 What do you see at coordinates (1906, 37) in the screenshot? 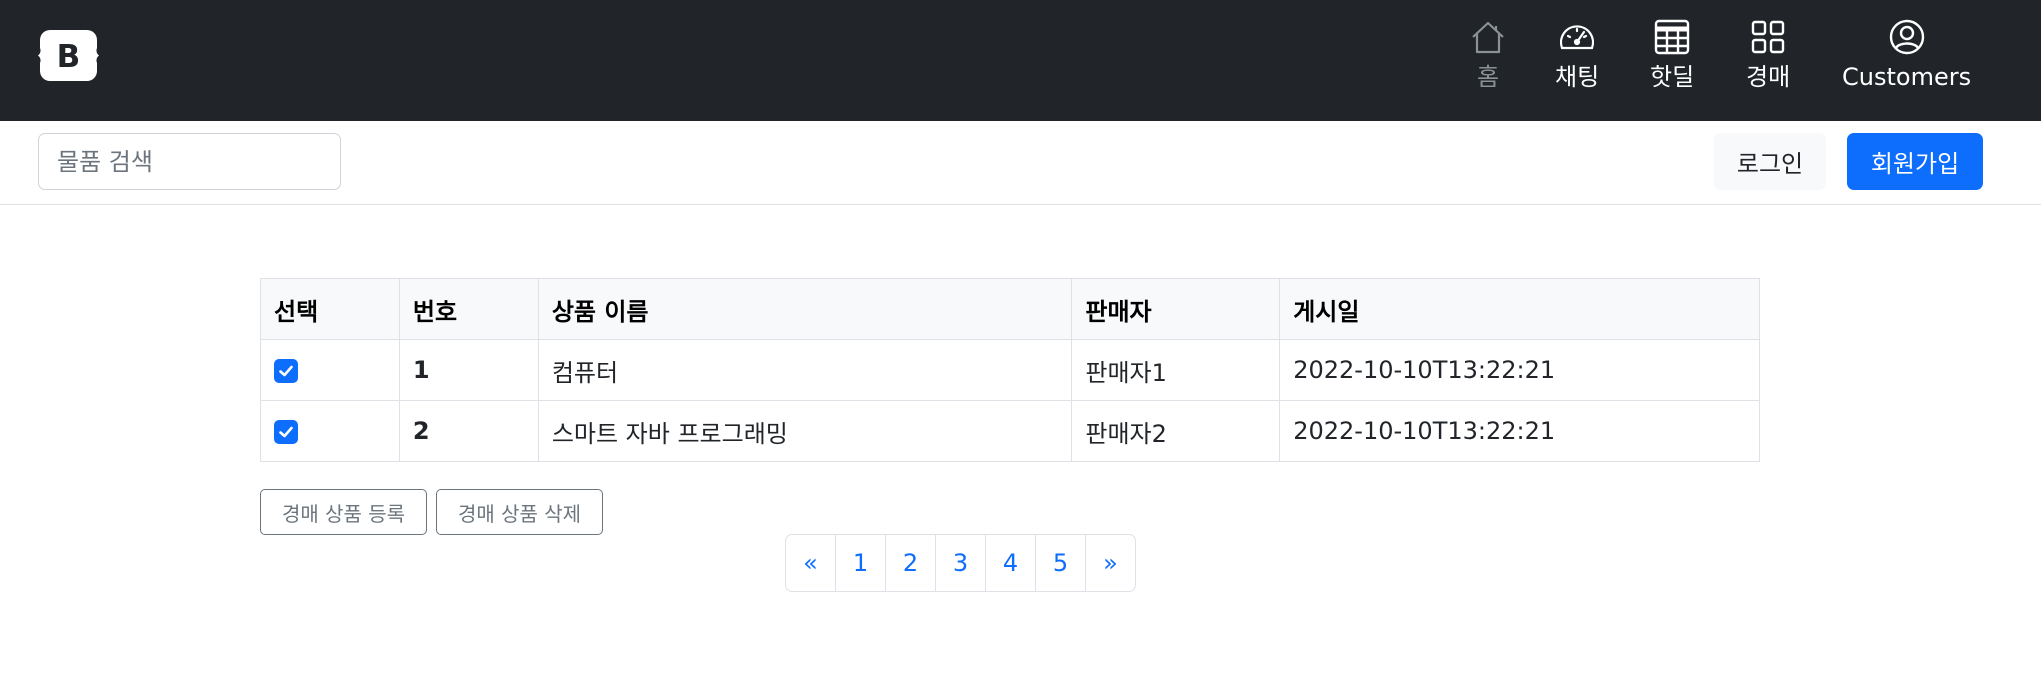
I see `person-circle-icon` at bounding box center [1906, 37].